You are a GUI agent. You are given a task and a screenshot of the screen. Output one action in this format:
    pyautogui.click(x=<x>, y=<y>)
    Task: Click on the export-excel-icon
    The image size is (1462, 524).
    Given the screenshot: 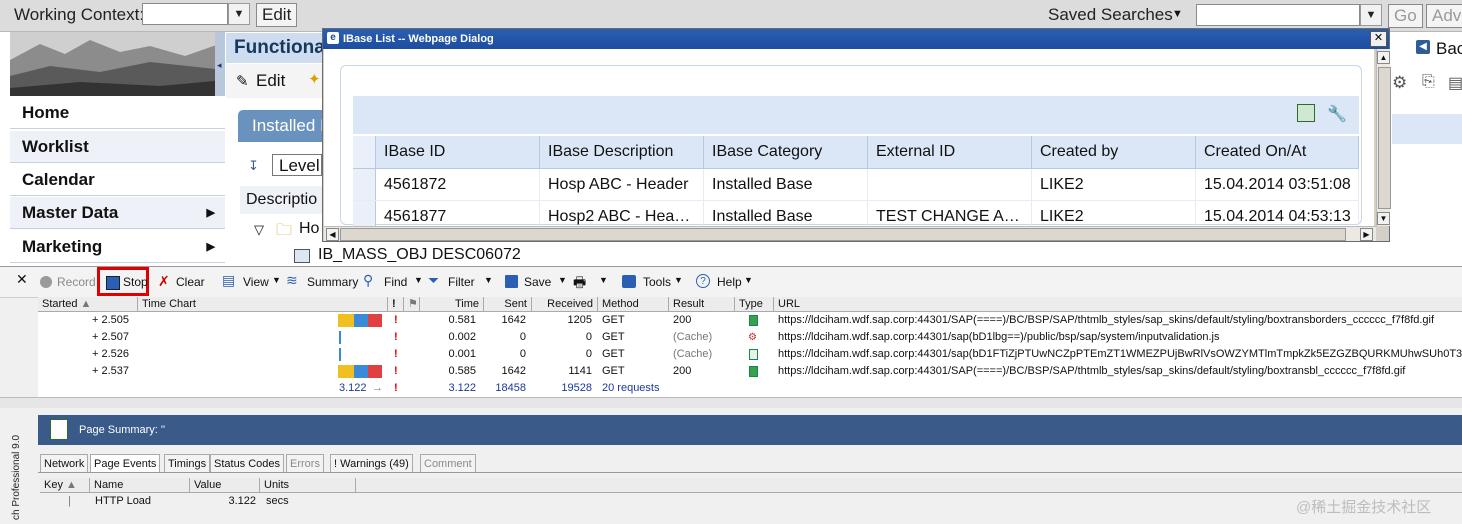 What is the action you would take?
    pyautogui.click(x=1306, y=113)
    